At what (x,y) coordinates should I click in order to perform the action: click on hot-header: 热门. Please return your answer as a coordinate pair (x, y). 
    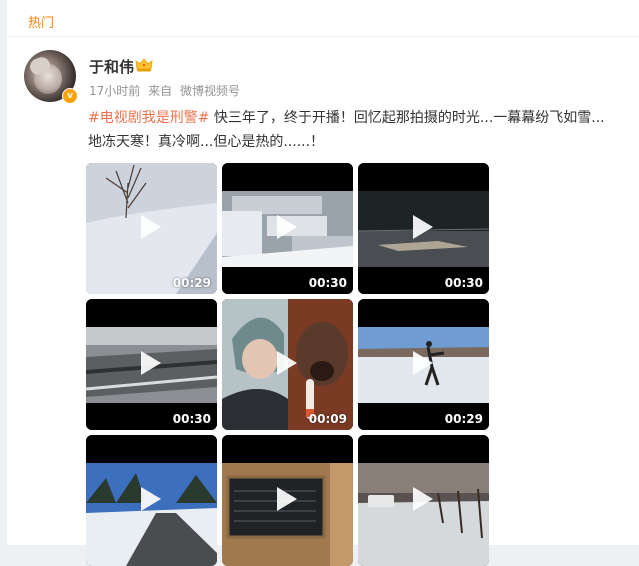
    Looking at the image, I should click on (323, 21).